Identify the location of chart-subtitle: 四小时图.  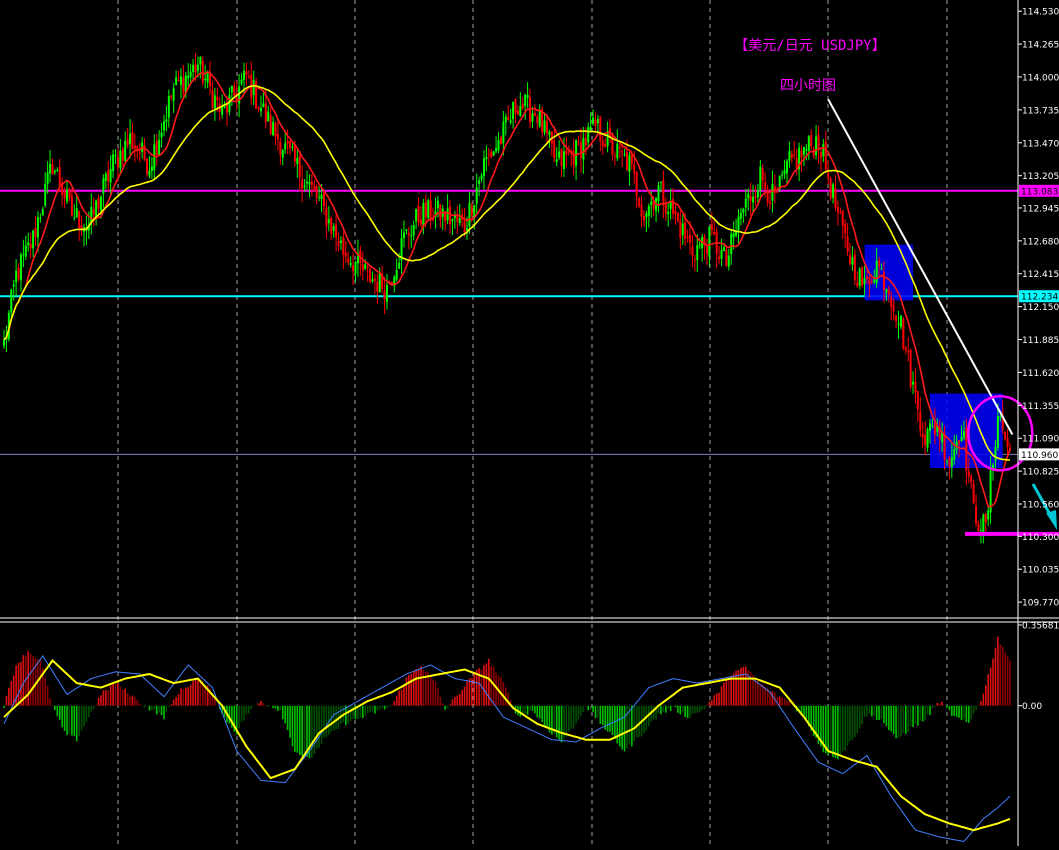
(808, 86).